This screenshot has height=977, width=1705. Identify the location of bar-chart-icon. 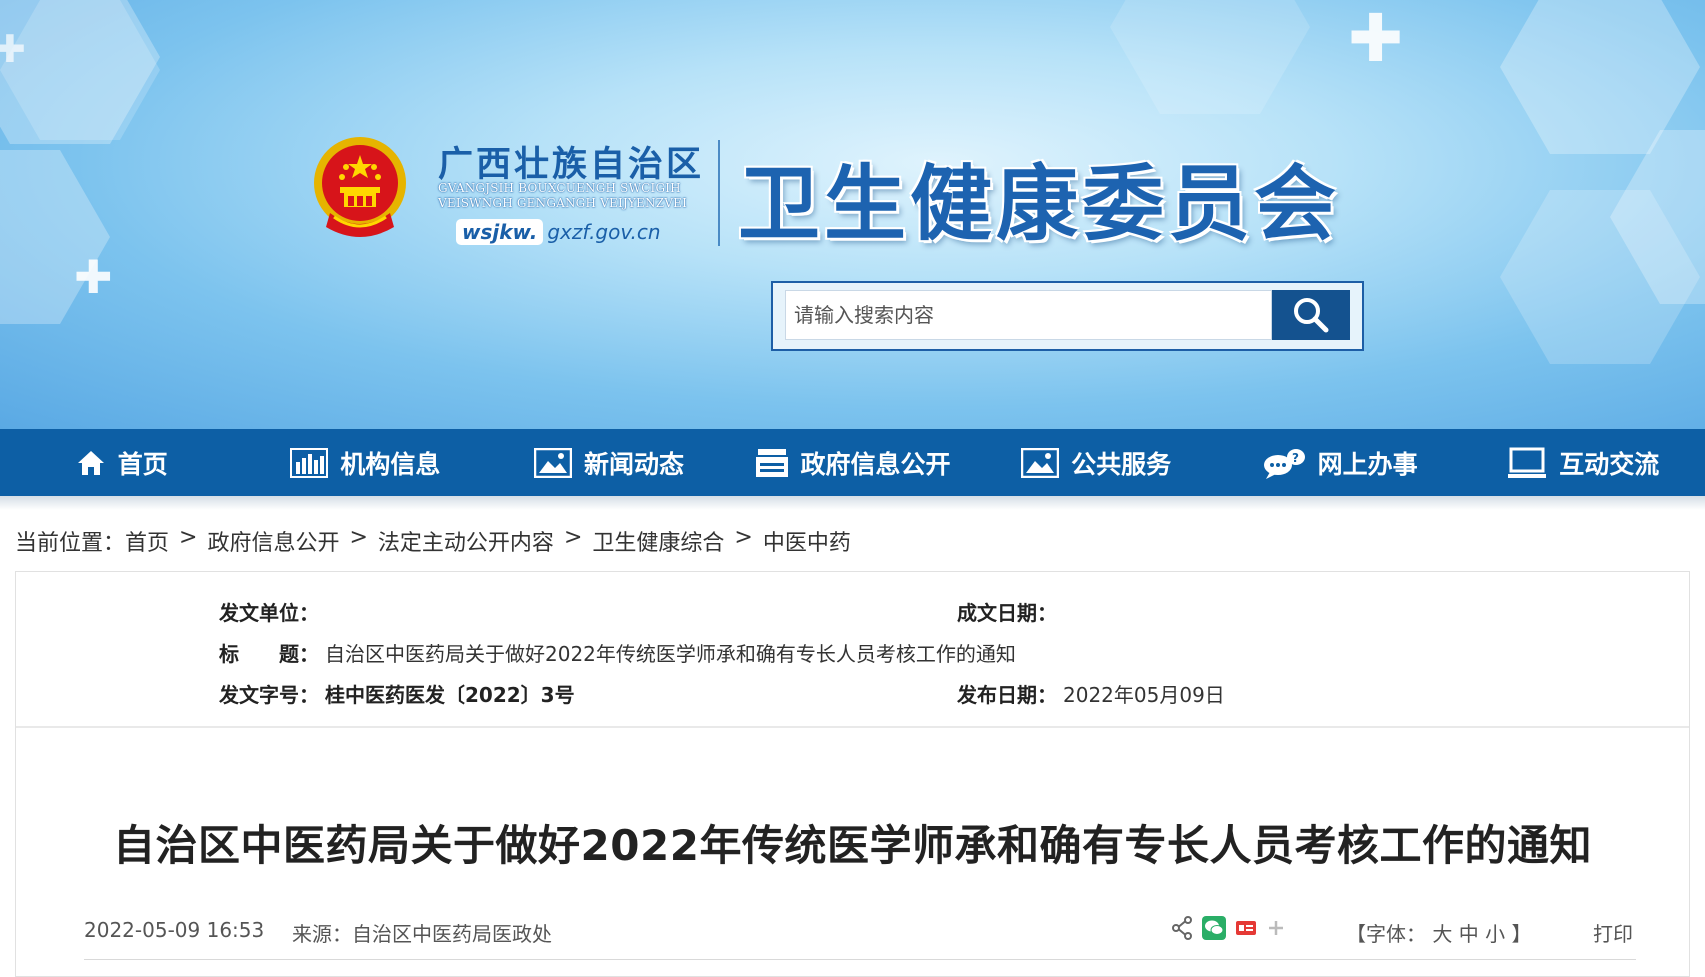
(309, 462).